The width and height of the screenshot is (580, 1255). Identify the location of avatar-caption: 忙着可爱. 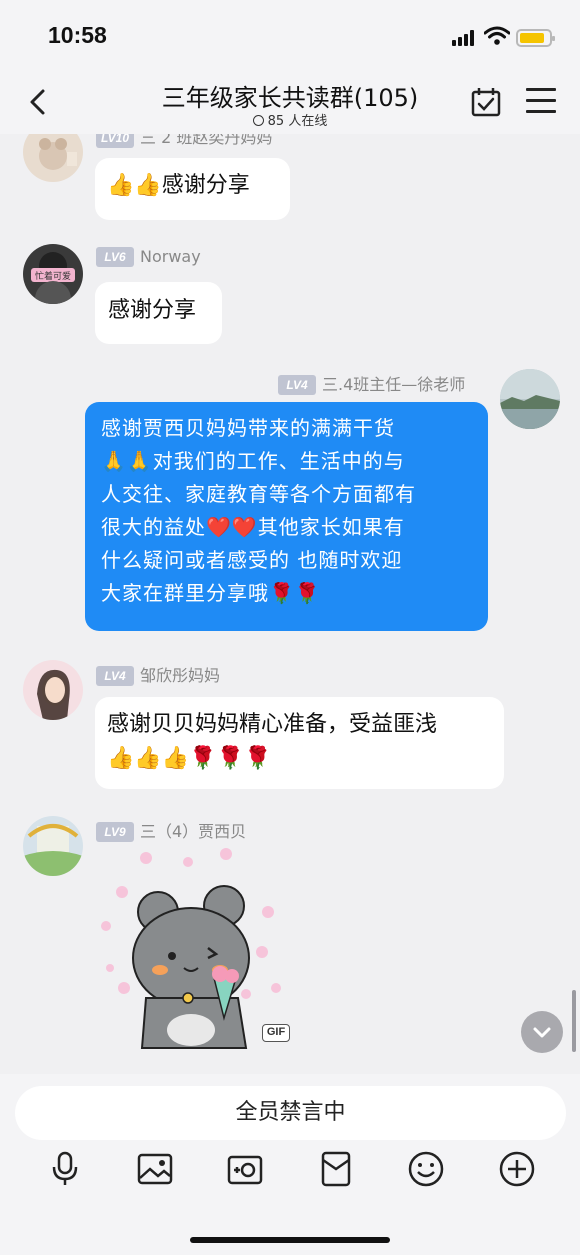
(52, 277).